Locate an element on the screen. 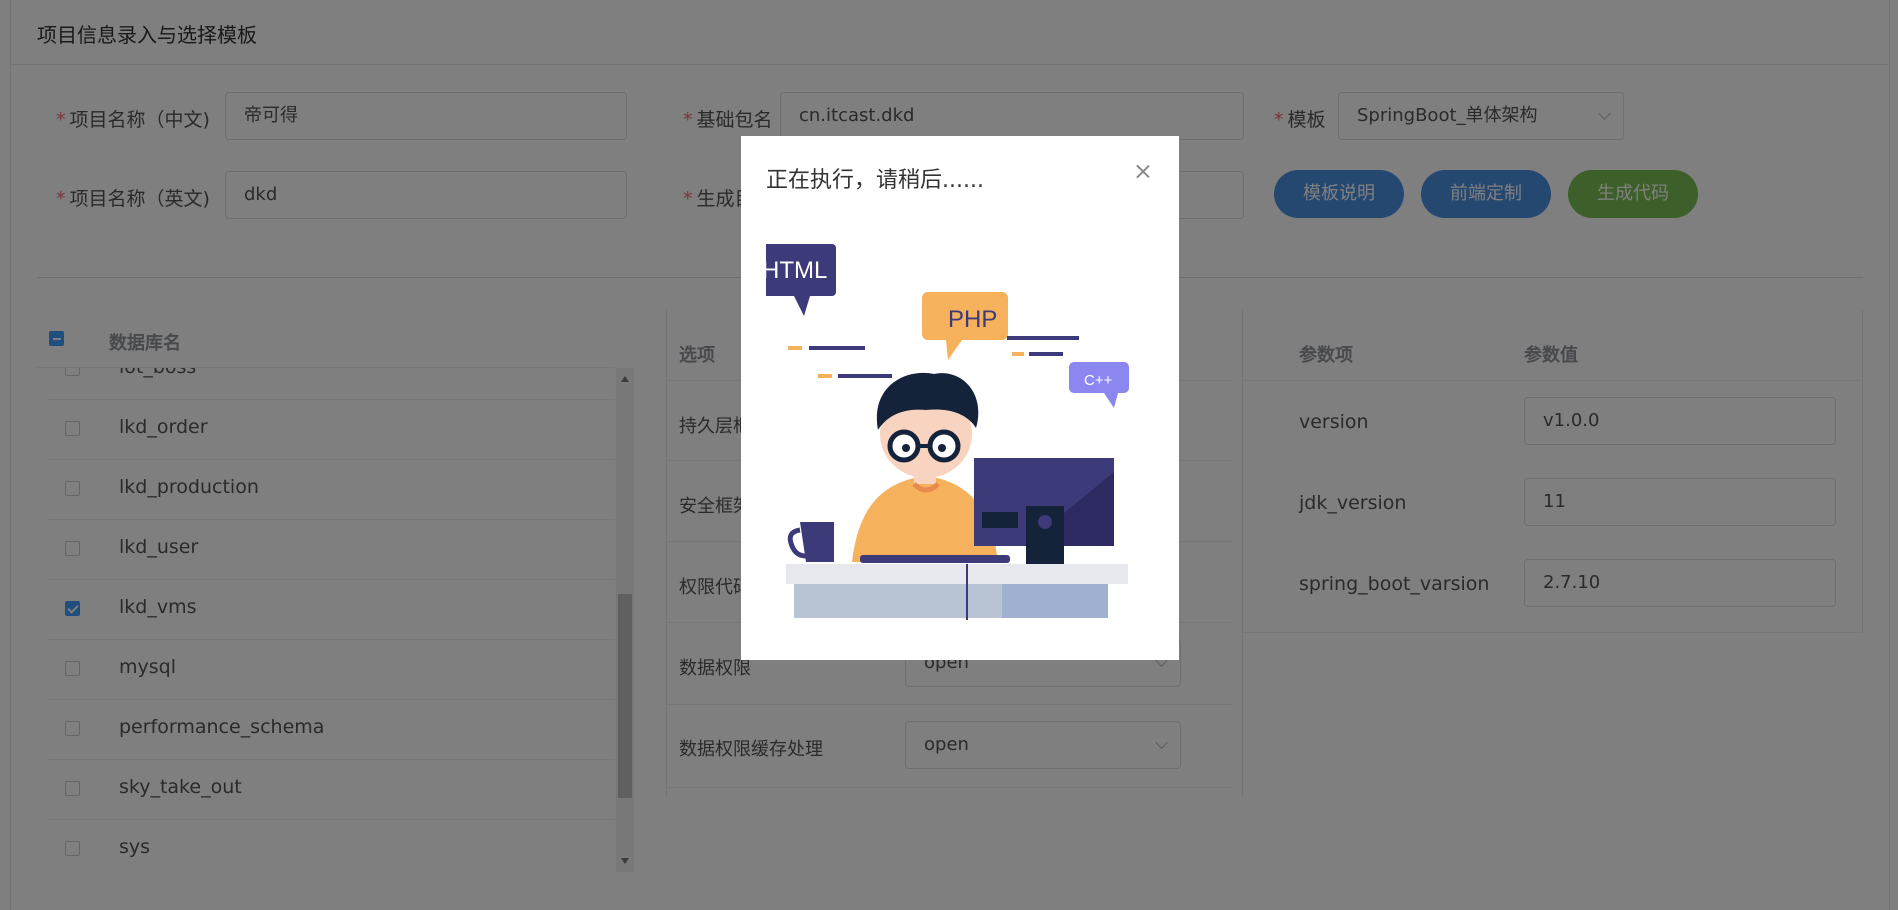 This screenshot has width=1898, height=910. mug-icon is located at coordinates (810, 542).